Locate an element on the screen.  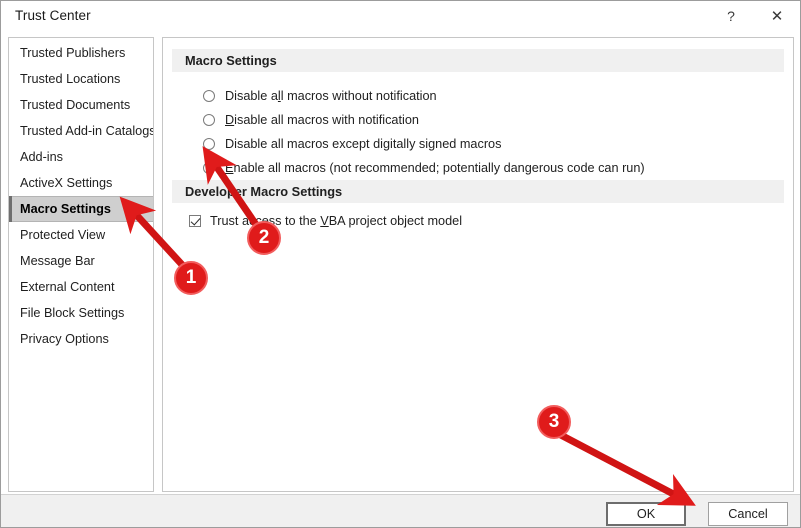
sidebar-item-add-ins: Add-ins is located at coordinates (81, 157).